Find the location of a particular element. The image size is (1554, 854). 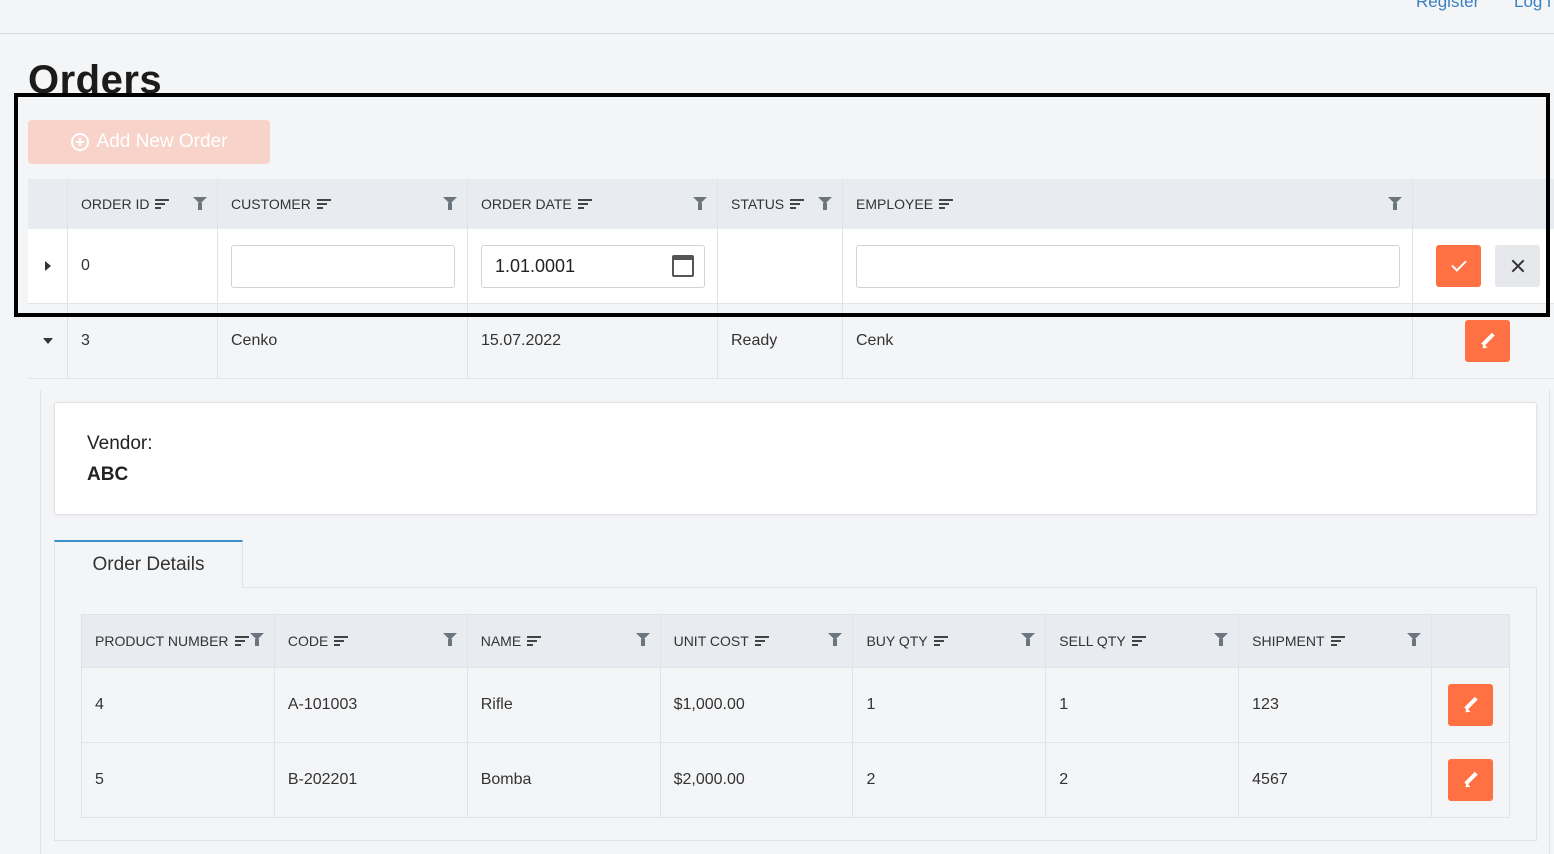

add-new-order-button: Add New Order is located at coordinates (149, 142).